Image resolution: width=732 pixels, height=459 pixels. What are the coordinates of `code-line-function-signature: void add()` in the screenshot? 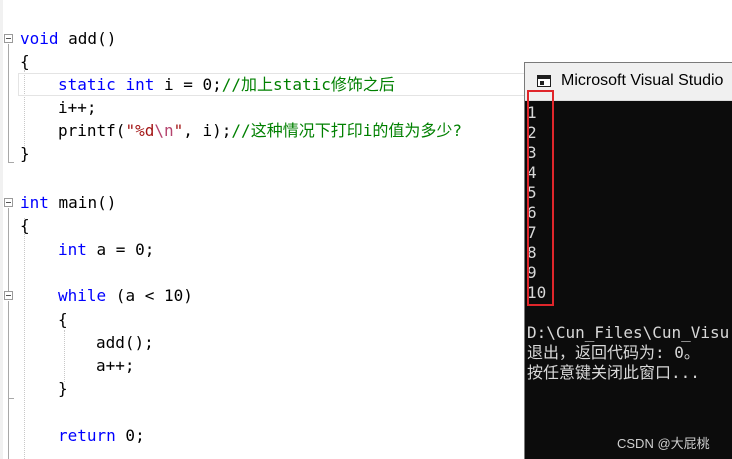 It's located at (68, 38).